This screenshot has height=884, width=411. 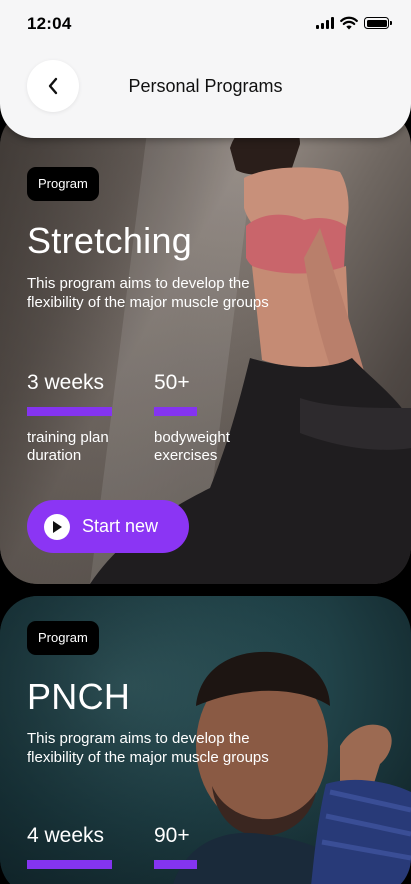 What do you see at coordinates (325, 23) in the screenshot?
I see `cellular-signal-icon` at bounding box center [325, 23].